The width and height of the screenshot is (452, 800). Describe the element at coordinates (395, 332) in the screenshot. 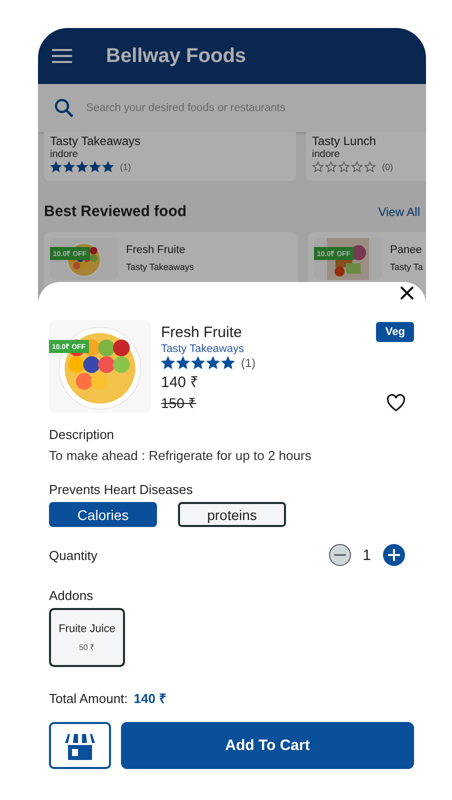

I see `veg-tag: Veg` at that location.